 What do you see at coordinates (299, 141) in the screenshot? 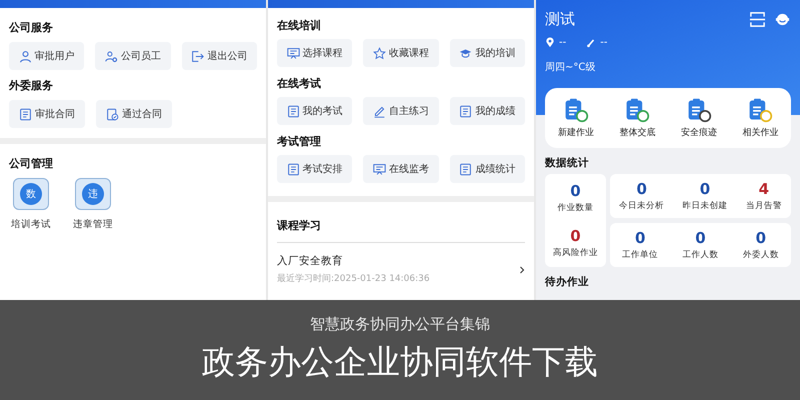
I see `section-title: 考试管理` at bounding box center [299, 141].